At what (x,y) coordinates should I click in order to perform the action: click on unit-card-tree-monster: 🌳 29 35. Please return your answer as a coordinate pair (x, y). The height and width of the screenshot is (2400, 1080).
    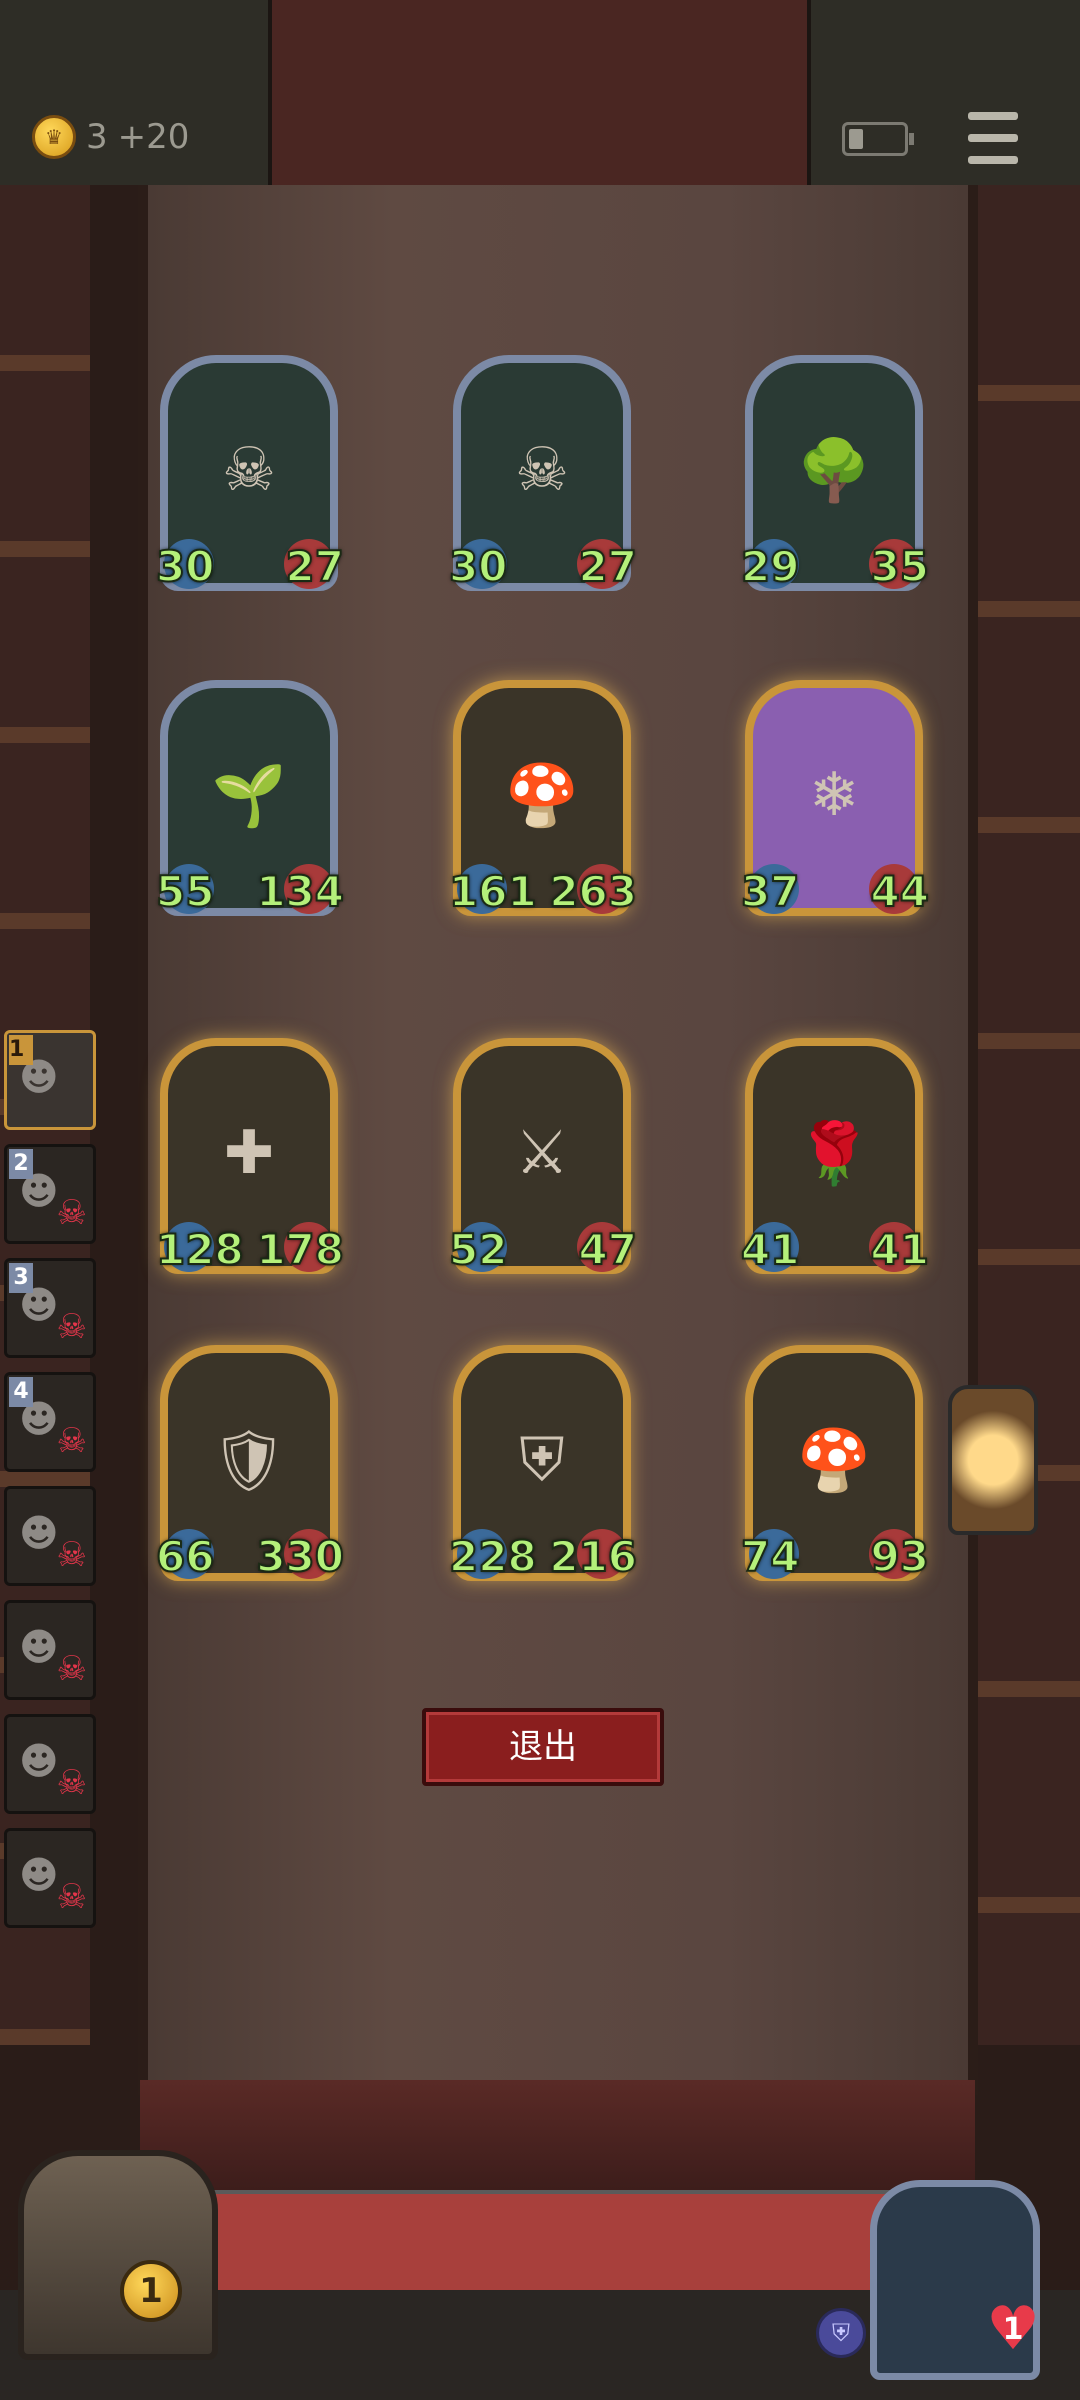
    Looking at the image, I should click on (835, 473).